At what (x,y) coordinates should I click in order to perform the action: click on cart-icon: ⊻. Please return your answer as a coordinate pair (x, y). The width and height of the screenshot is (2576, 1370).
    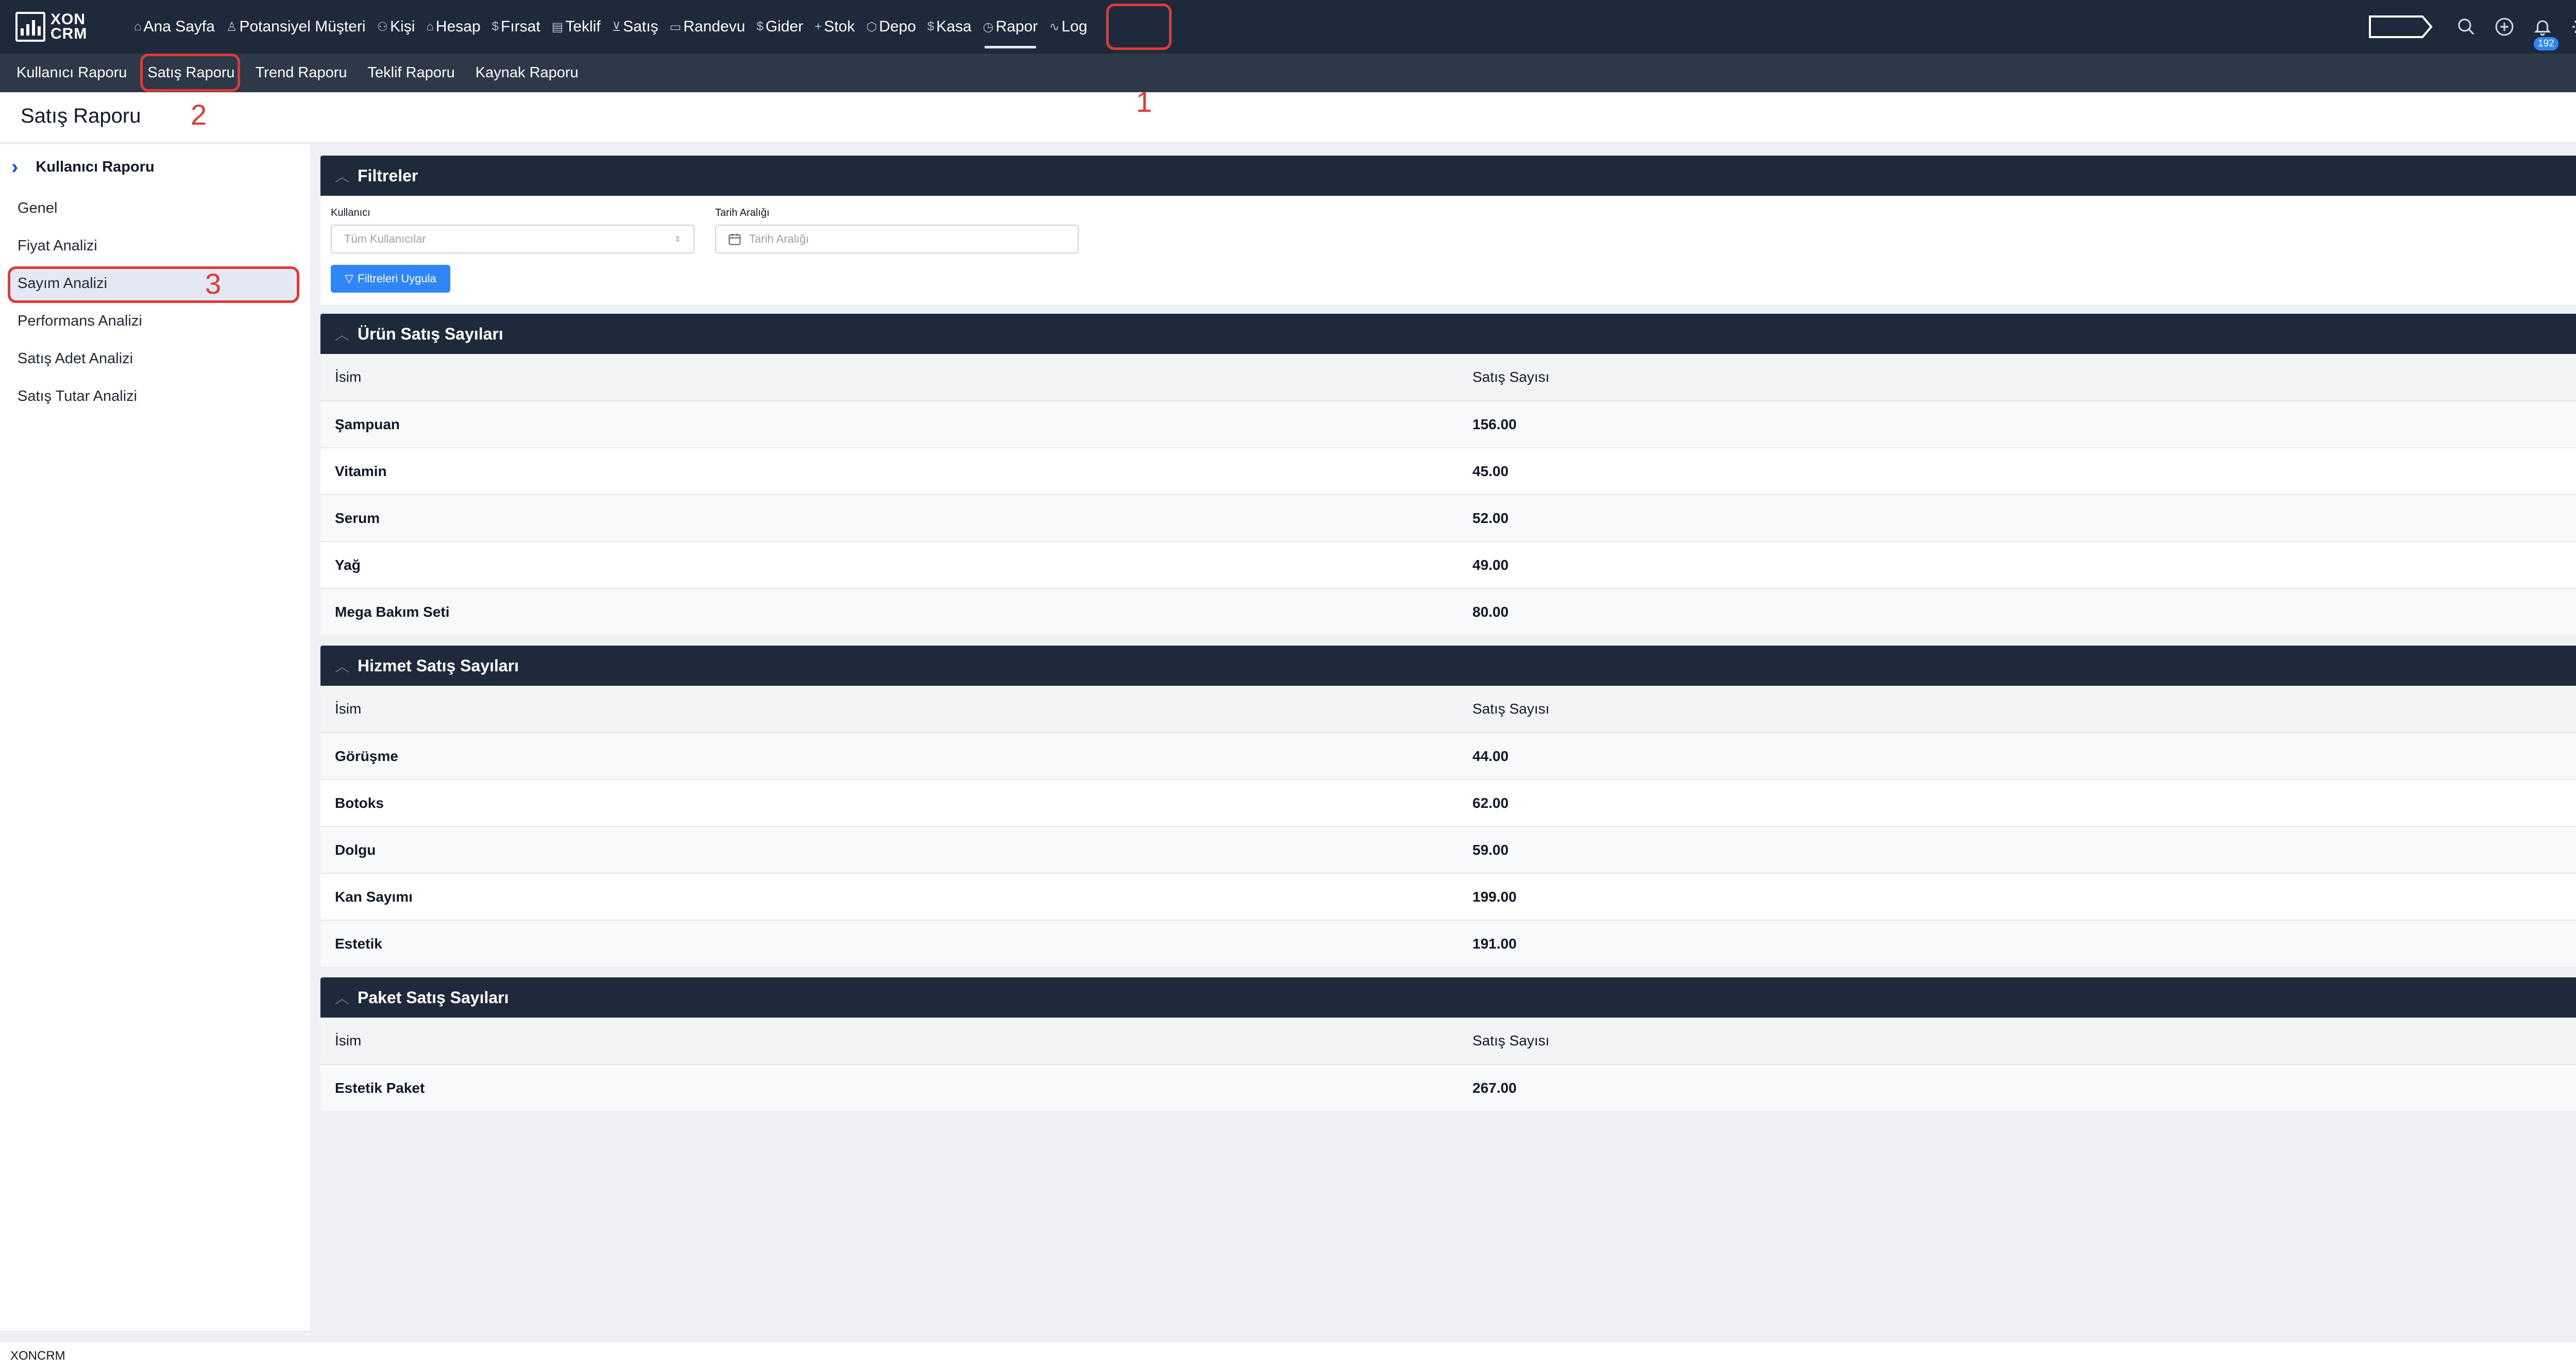
    Looking at the image, I should click on (616, 27).